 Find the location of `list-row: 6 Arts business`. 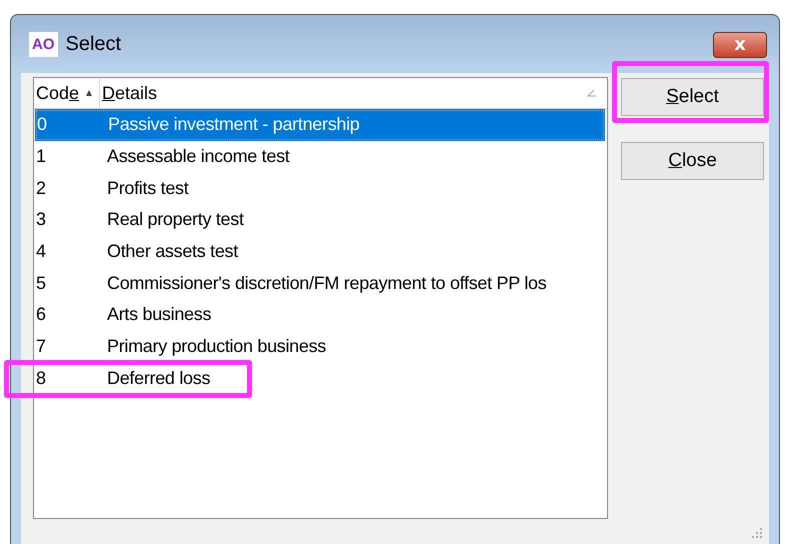

list-row: 6 Arts business is located at coordinates (320, 315).